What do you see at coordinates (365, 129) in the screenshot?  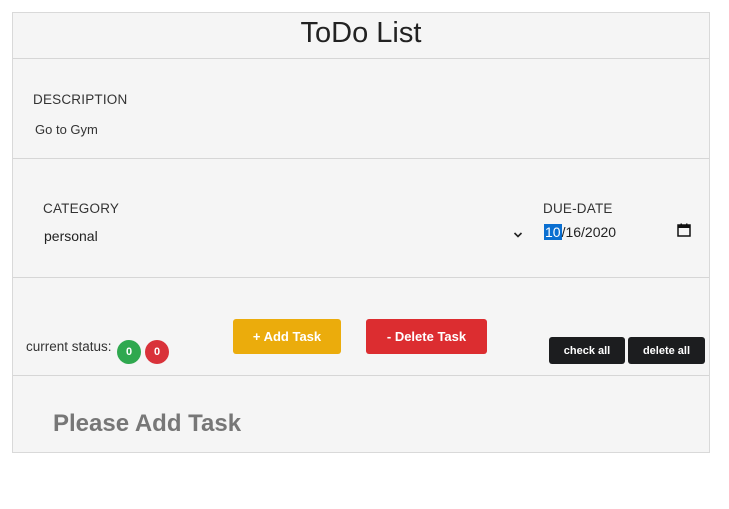 I see `description-input` at bounding box center [365, 129].